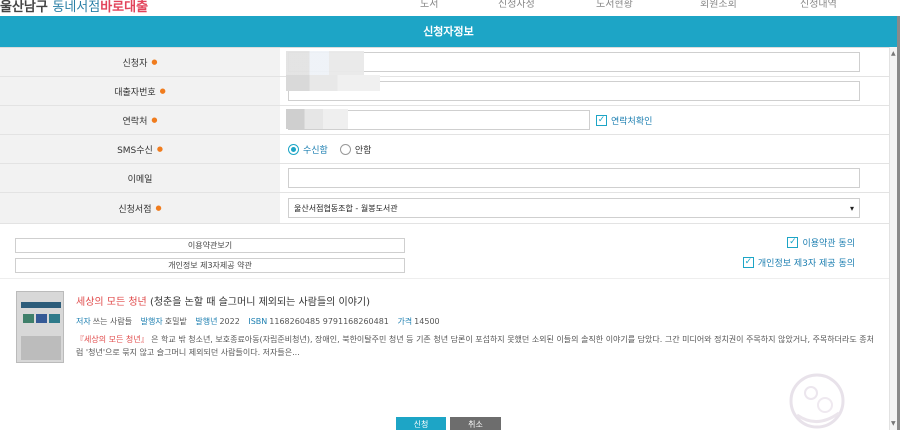 This screenshot has height=430, width=900. I want to click on terms-agree-checkbox: ✓ 이용약관 동의, so click(821, 242).